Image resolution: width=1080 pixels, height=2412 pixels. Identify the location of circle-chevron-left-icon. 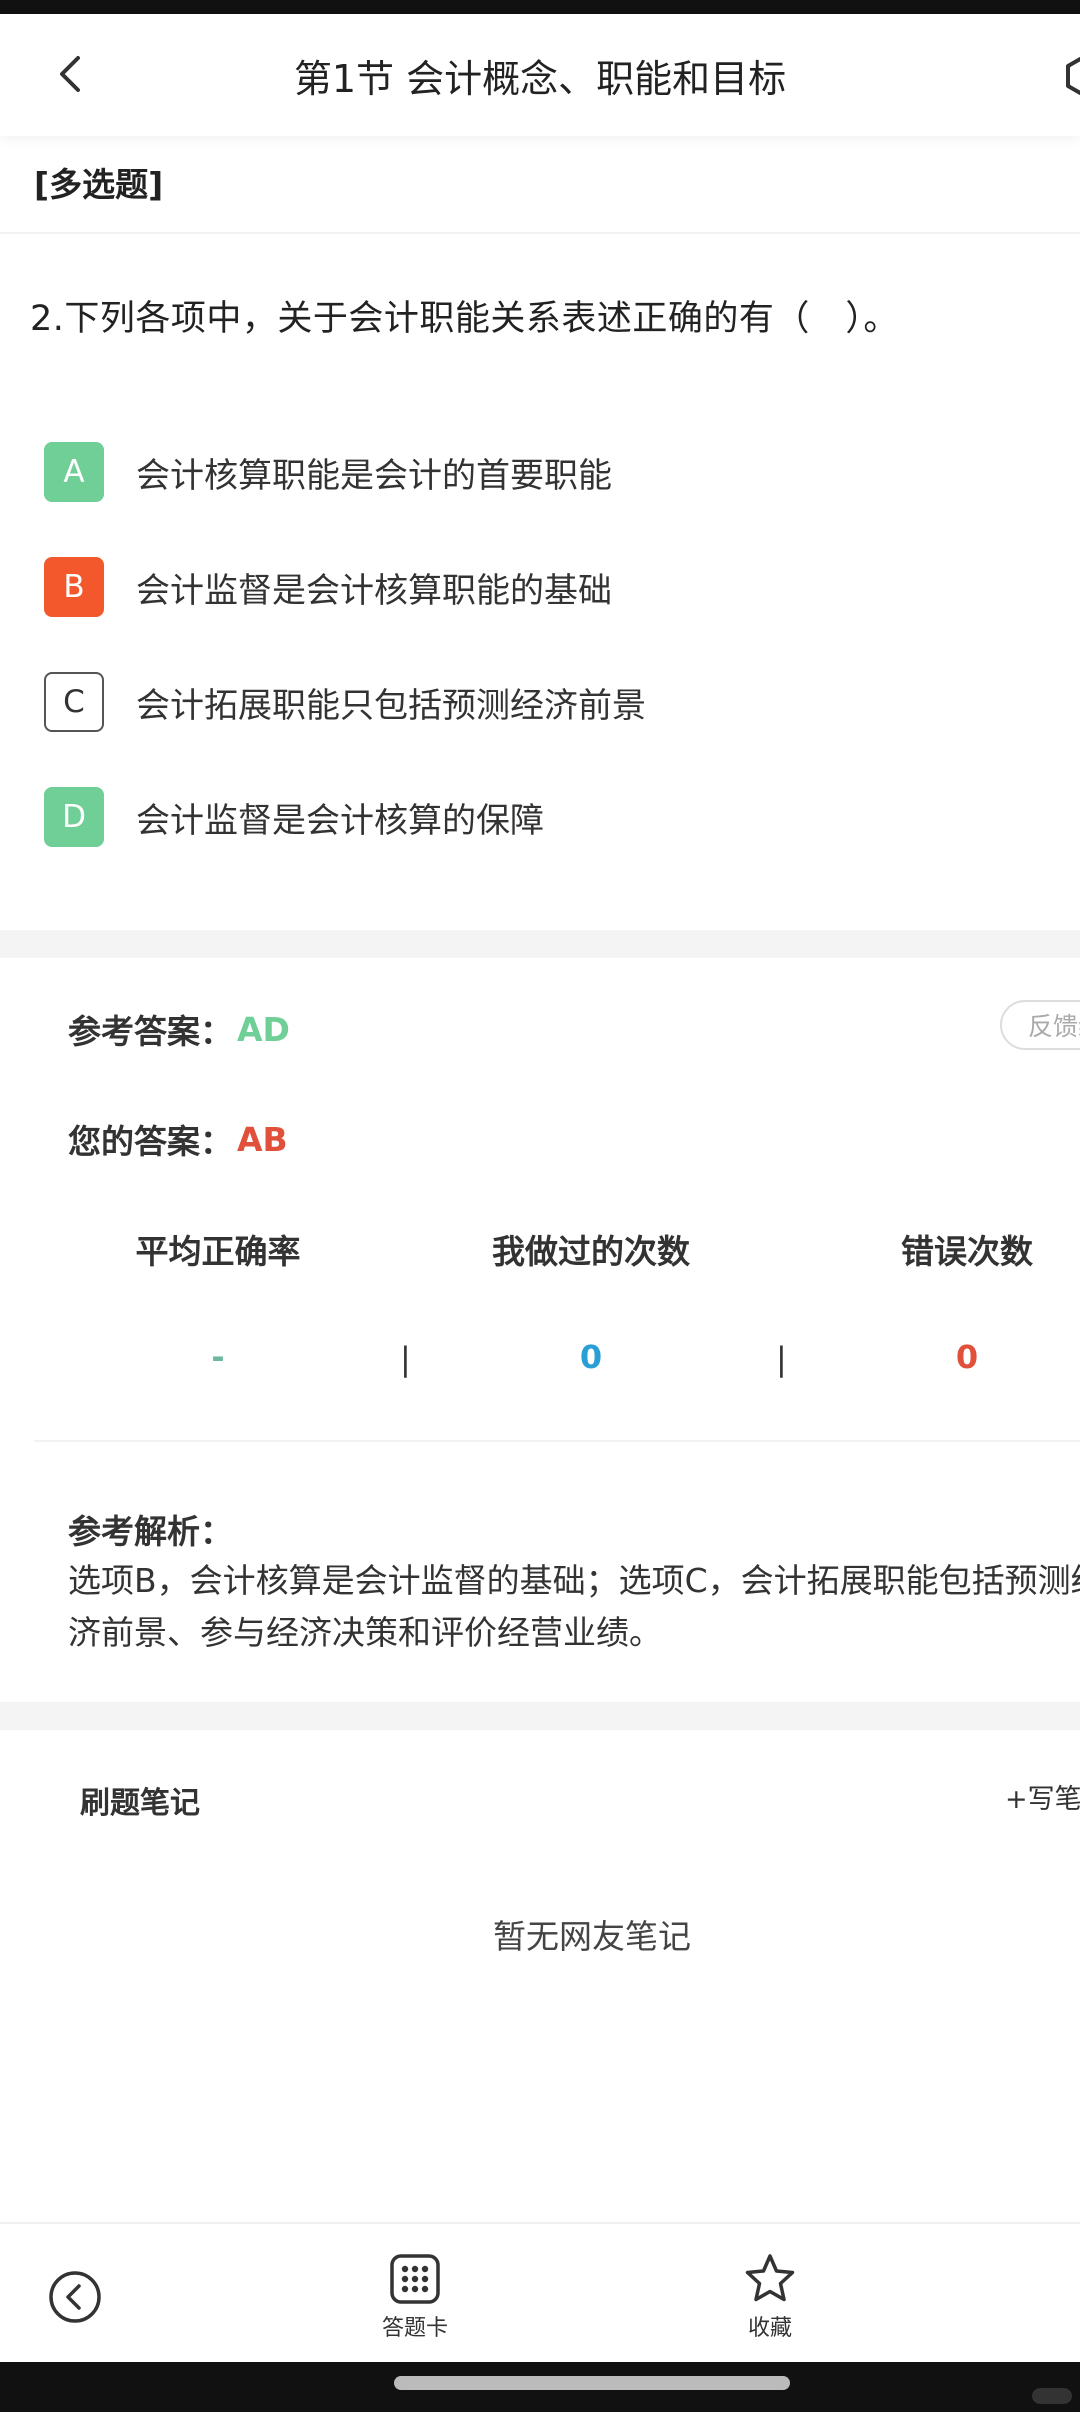
(75, 2297).